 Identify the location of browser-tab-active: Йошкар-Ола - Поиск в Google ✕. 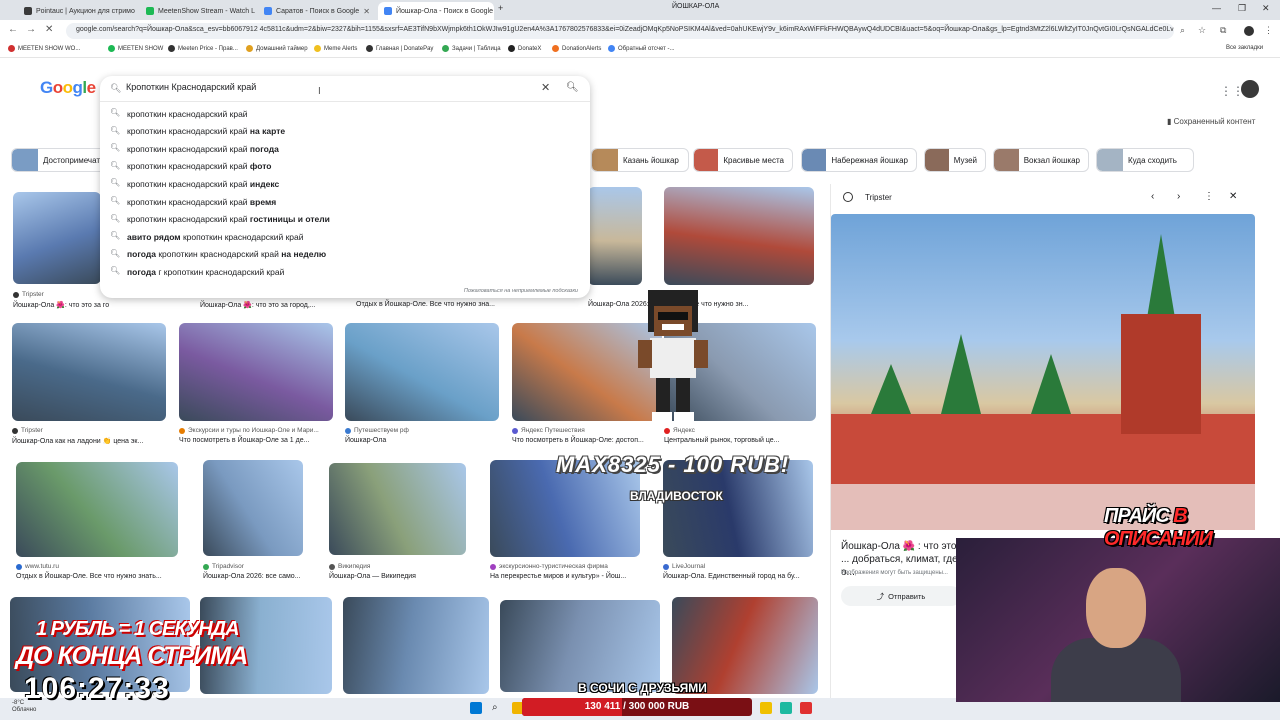
(436, 11).